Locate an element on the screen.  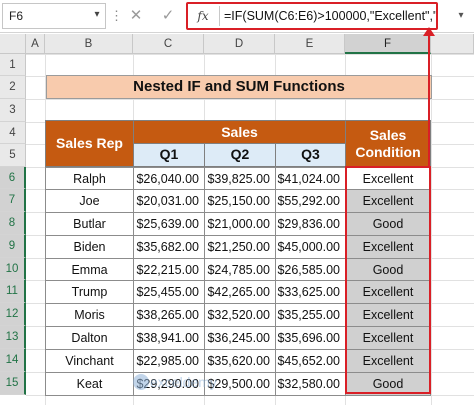
watermark: exceldemy is located at coordinates (183, 382).